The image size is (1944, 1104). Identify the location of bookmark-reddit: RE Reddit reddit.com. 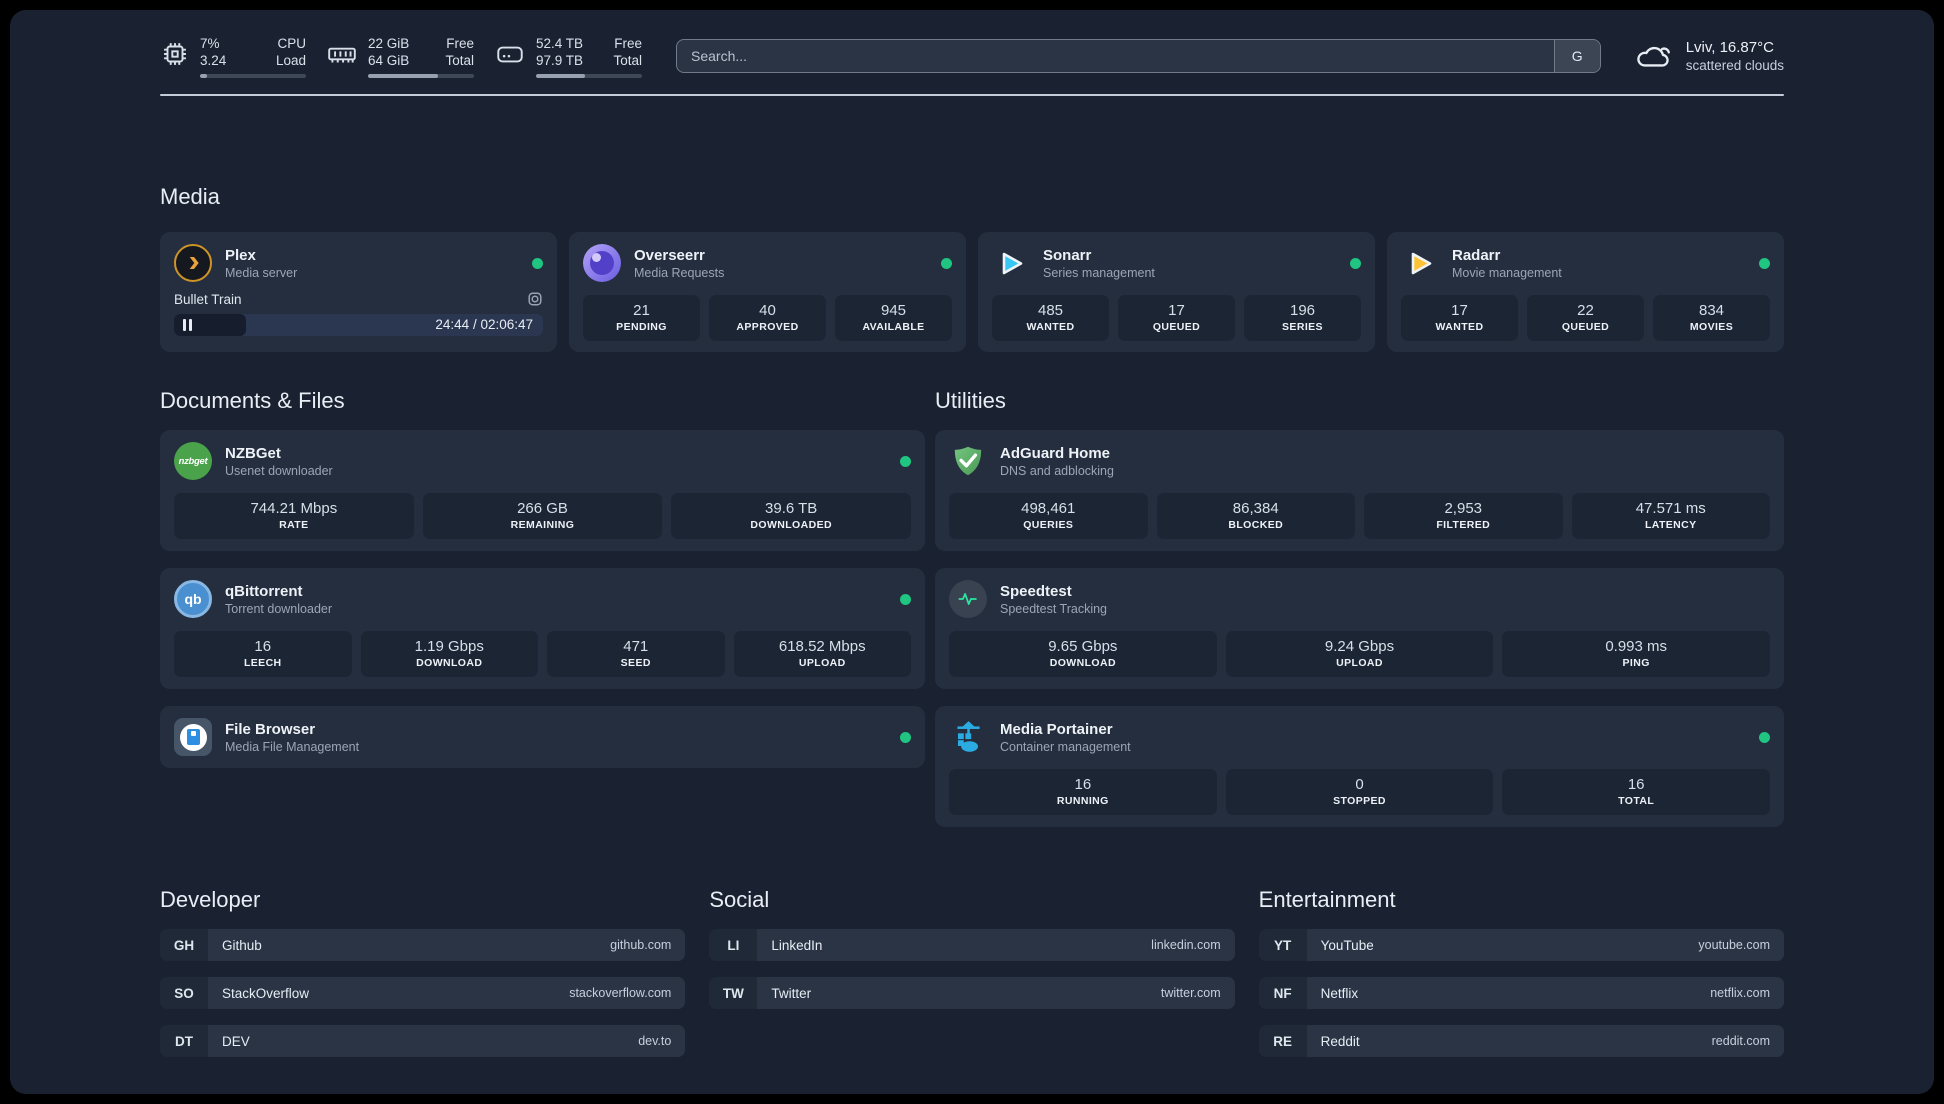
(1521, 1041).